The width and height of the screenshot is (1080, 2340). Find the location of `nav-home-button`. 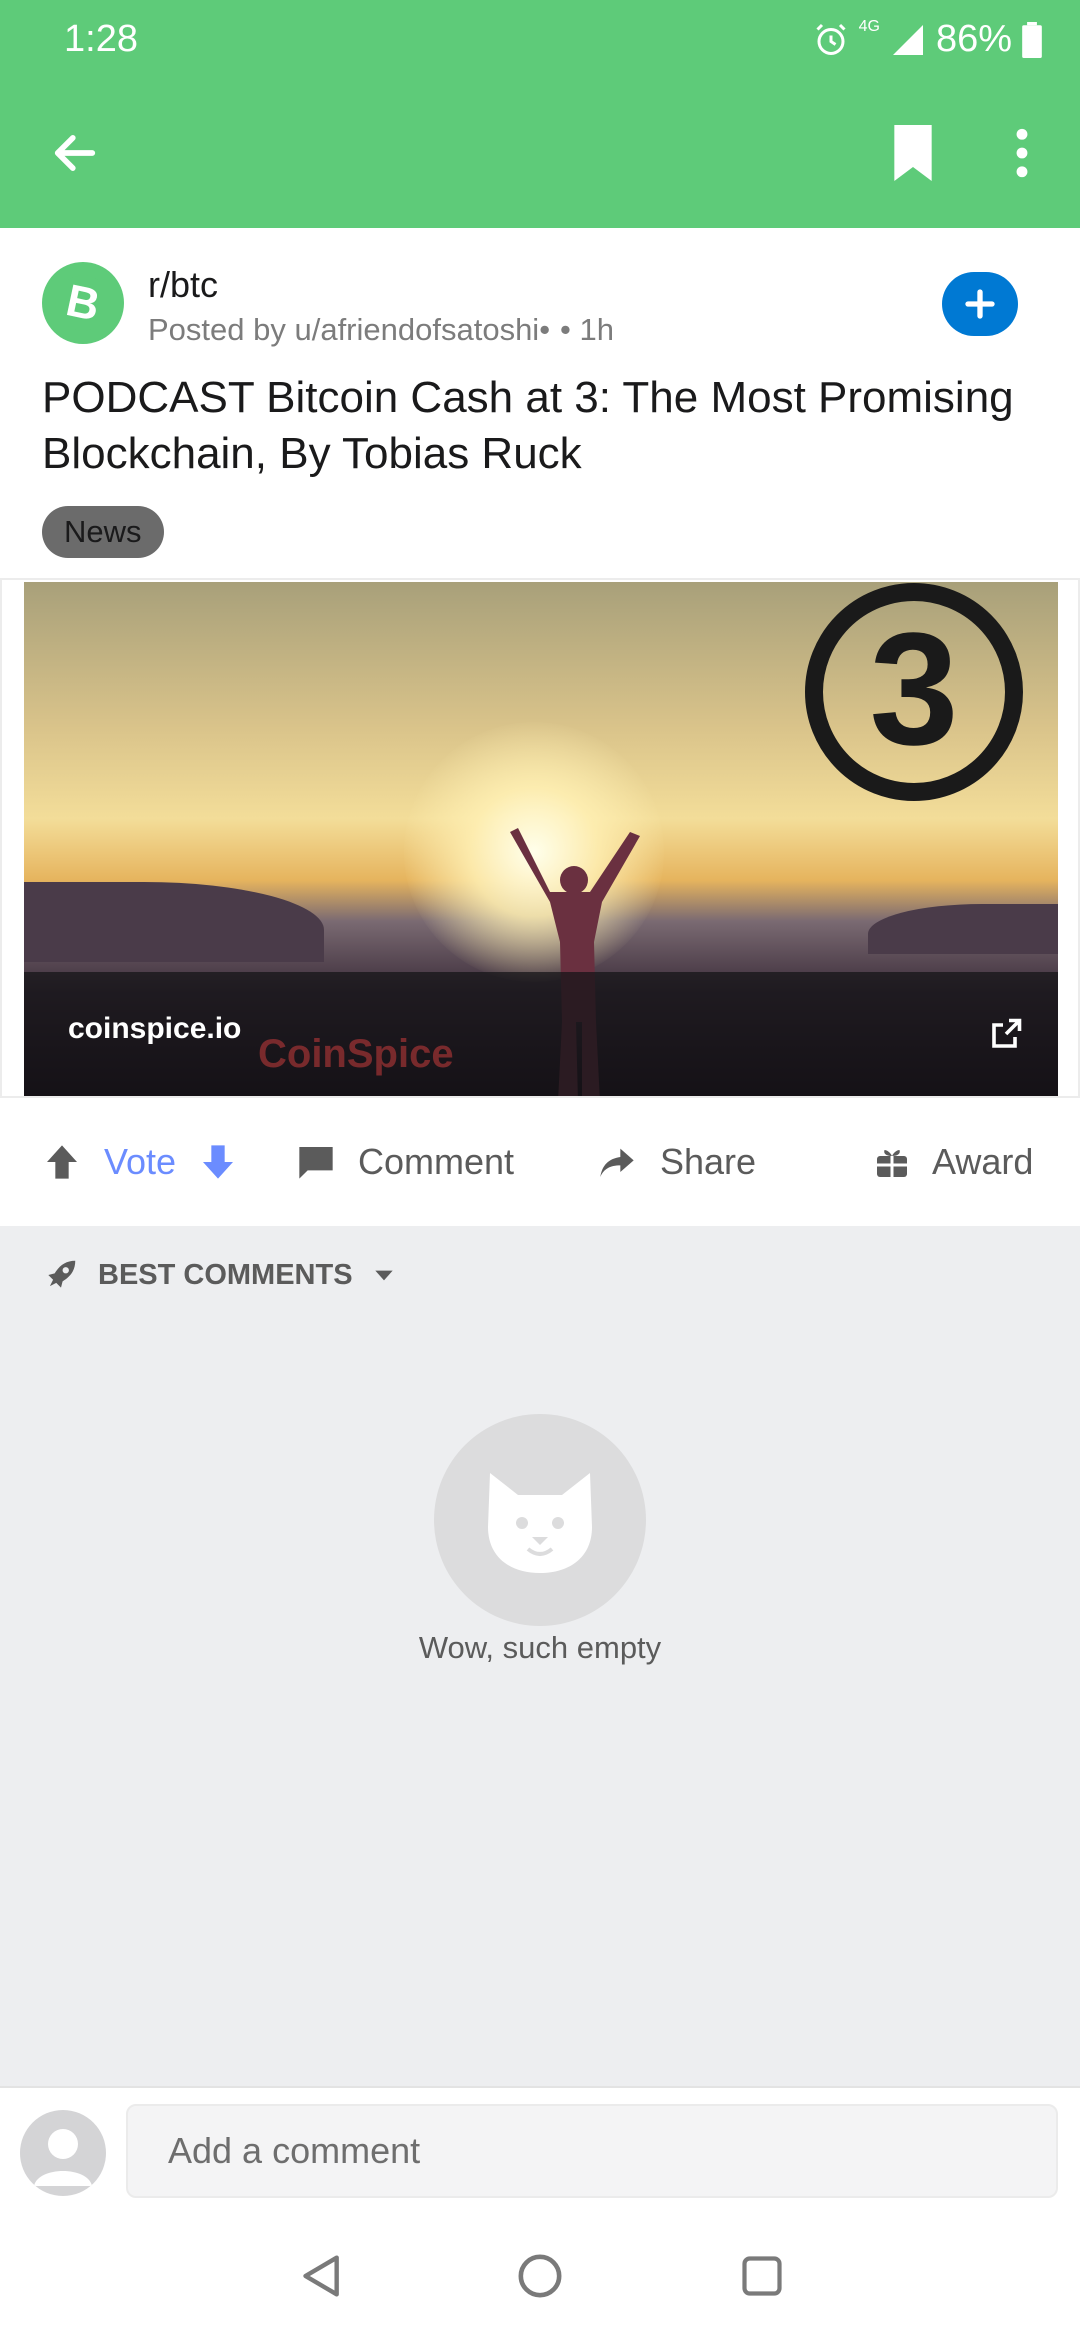

nav-home-button is located at coordinates (540, 2276).